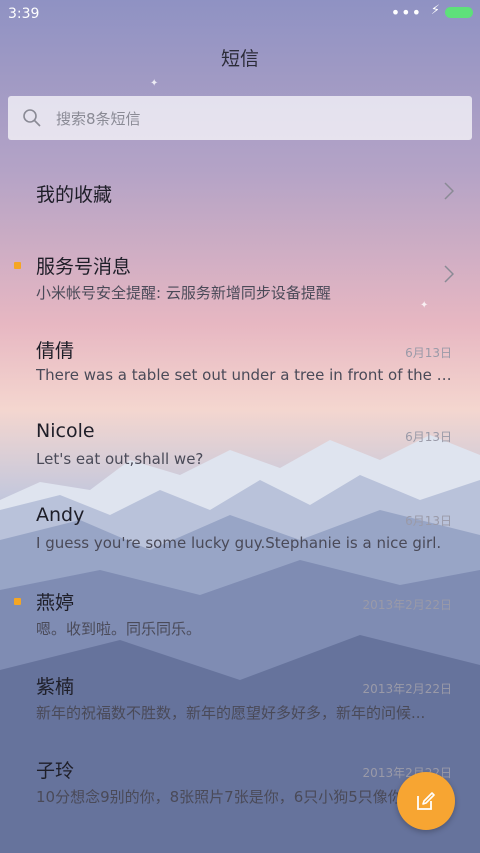  Describe the element at coordinates (256, 119) in the screenshot. I see `search-input` at that location.